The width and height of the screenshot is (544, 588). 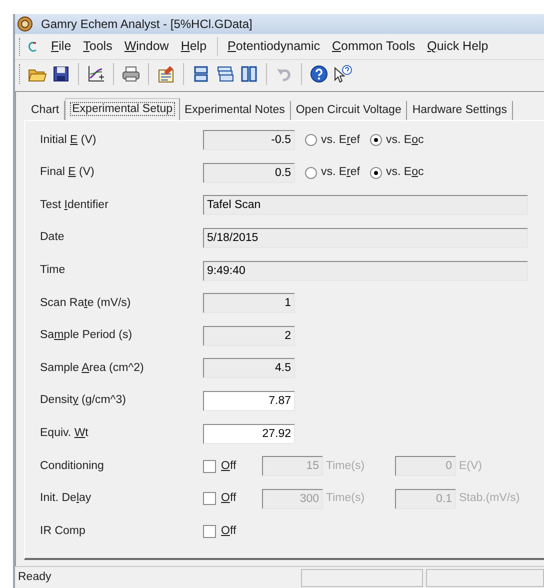 What do you see at coordinates (75, 205) in the screenshot?
I see `field-label: Test Identifier` at bounding box center [75, 205].